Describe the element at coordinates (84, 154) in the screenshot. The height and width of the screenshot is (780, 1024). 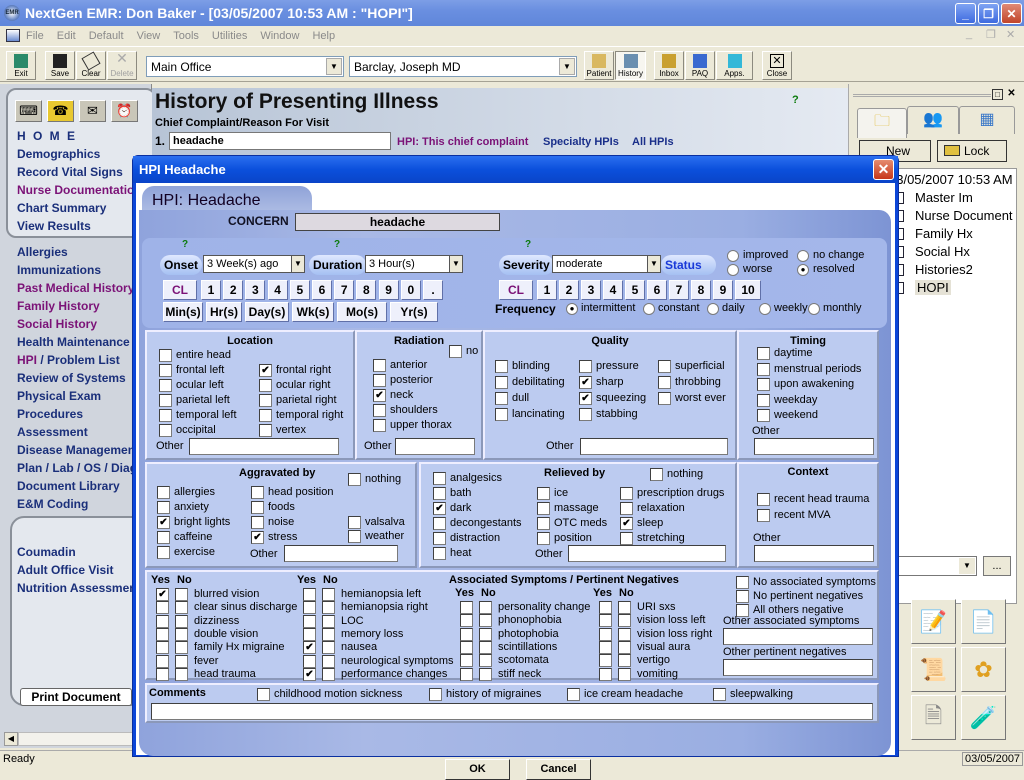
I see `nav-demographics: Demographics` at that location.